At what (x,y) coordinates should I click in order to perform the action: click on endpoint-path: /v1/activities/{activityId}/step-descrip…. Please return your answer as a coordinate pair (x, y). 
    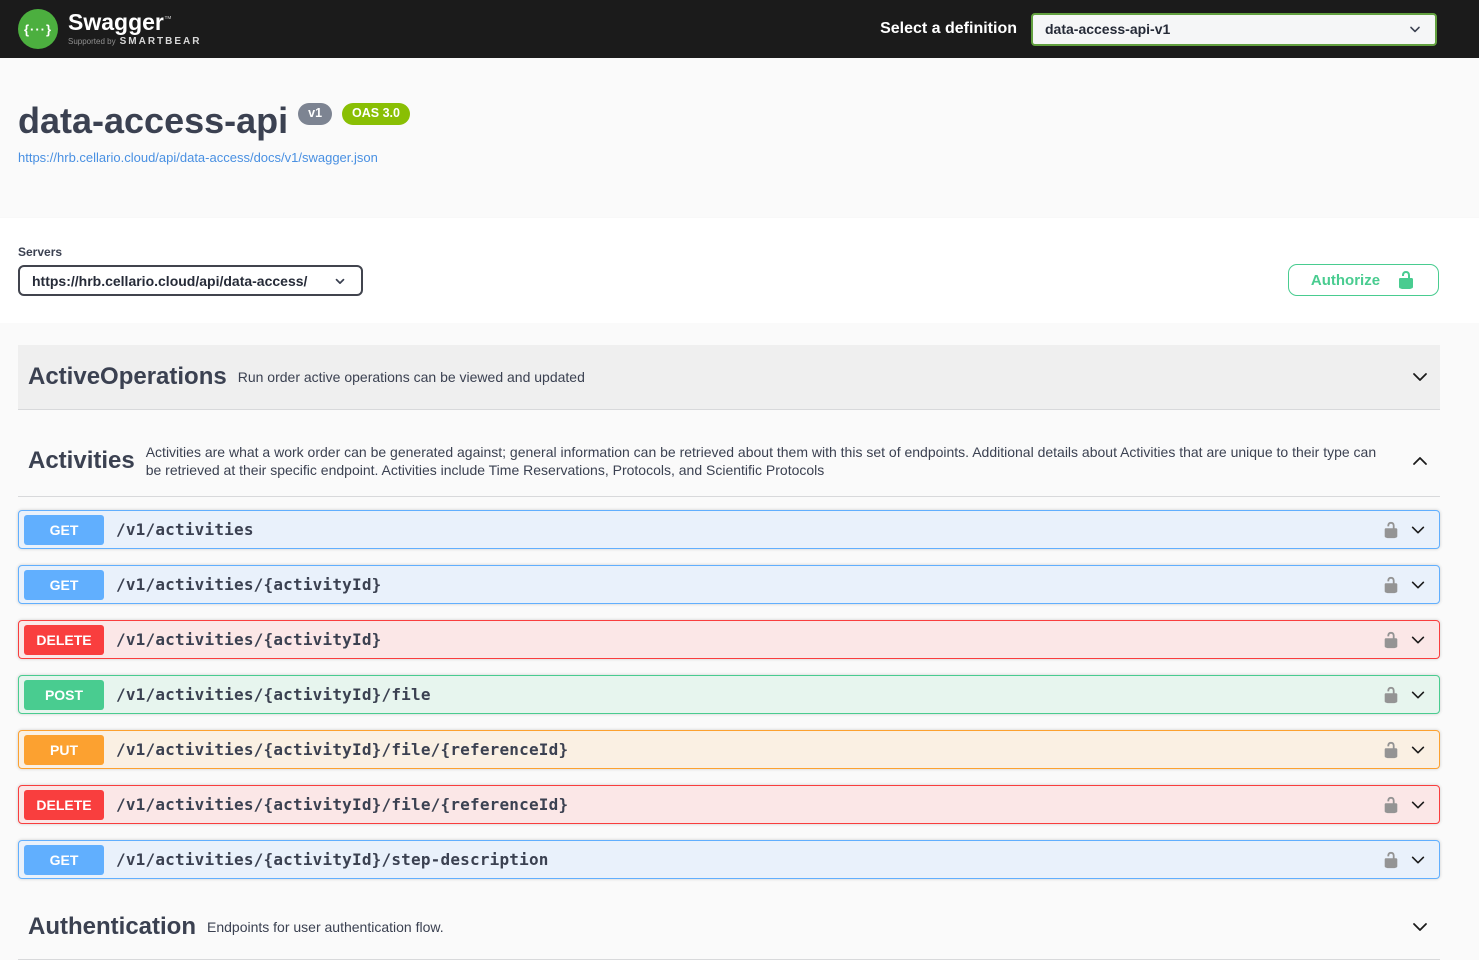
    Looking at the image, I should click on (332, 860).